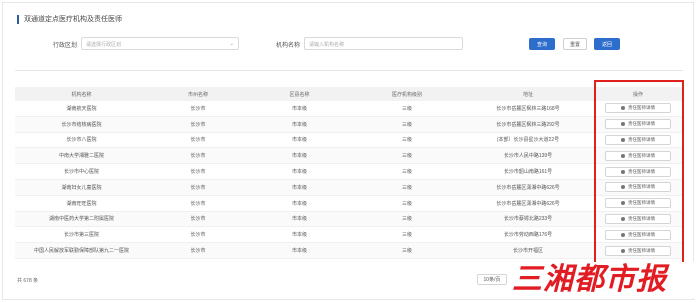 The image size is (696, 302). Describe the element at coordinates (637, 94) in the screenshot. I see `column-header: 操作` at that location.